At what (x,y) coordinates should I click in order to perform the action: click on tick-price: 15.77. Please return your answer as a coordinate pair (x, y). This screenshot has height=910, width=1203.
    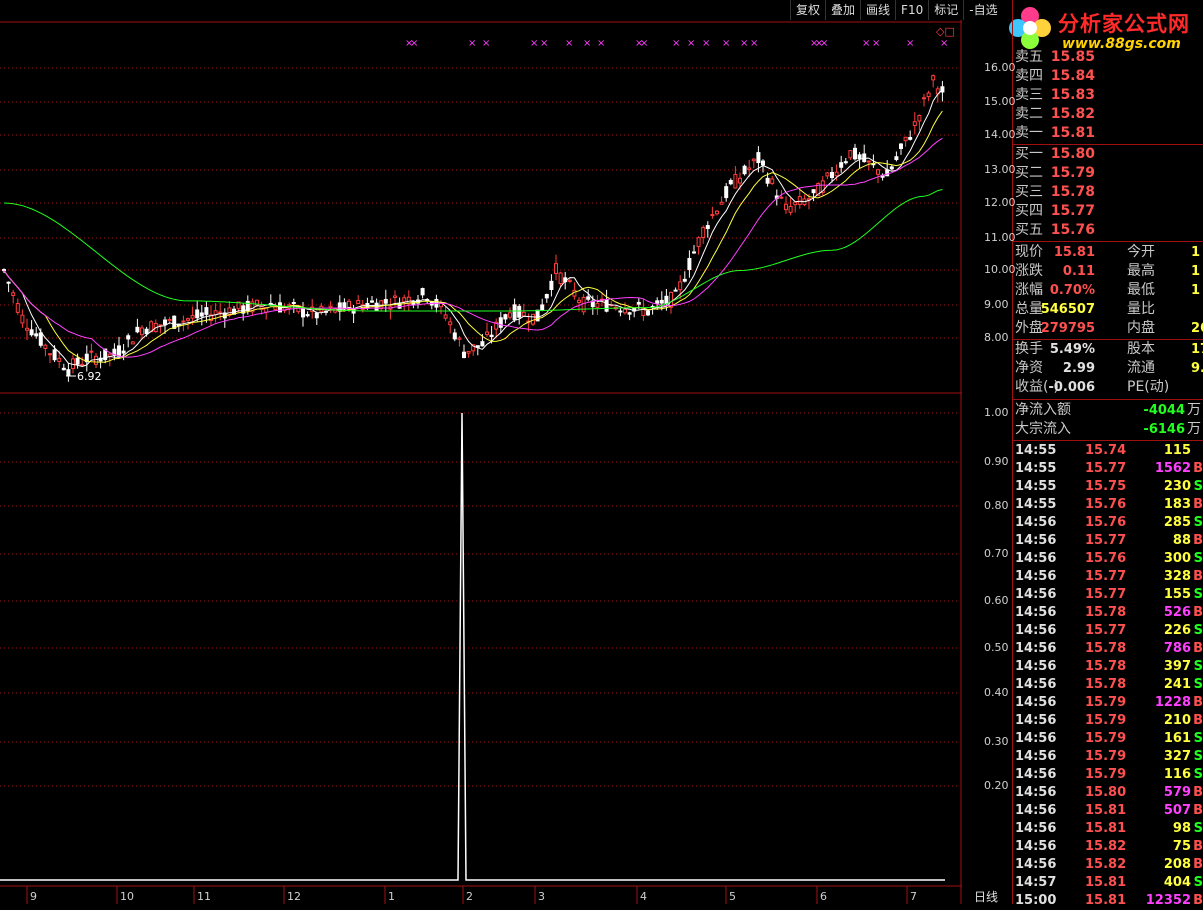
    Looking at the image, I should click on (1106, 468).